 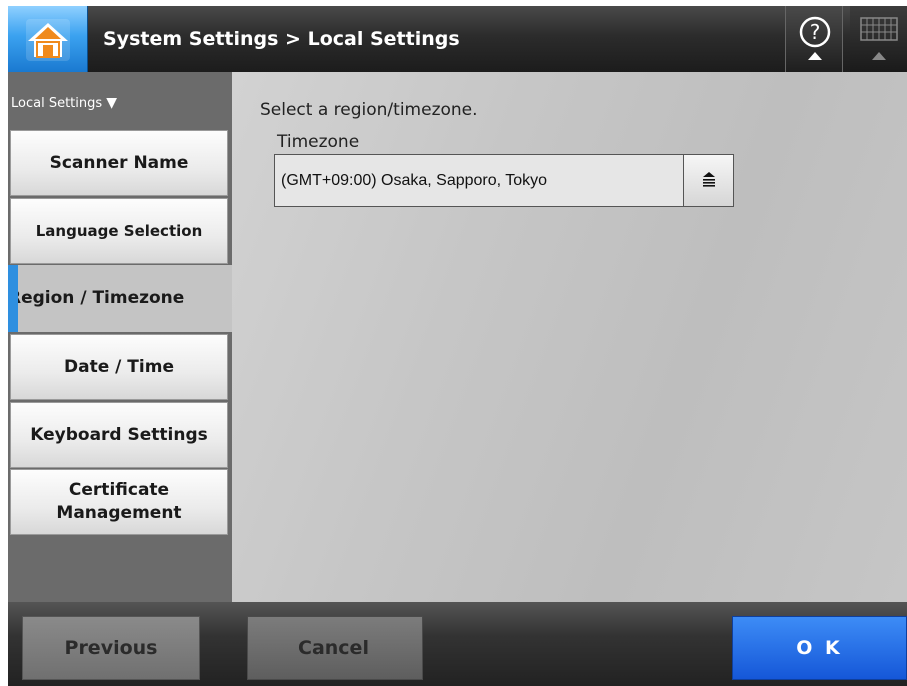 I want to click on sidebar-item-label: Scanner Name, so click(x=119, y=162).